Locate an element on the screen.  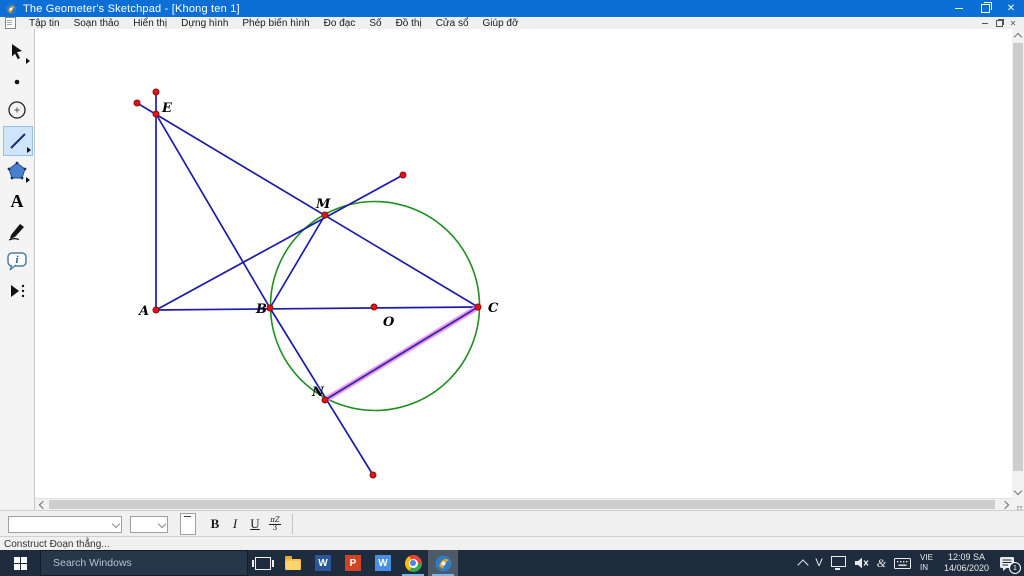
label-M: M is located at coordinates (323, 204).